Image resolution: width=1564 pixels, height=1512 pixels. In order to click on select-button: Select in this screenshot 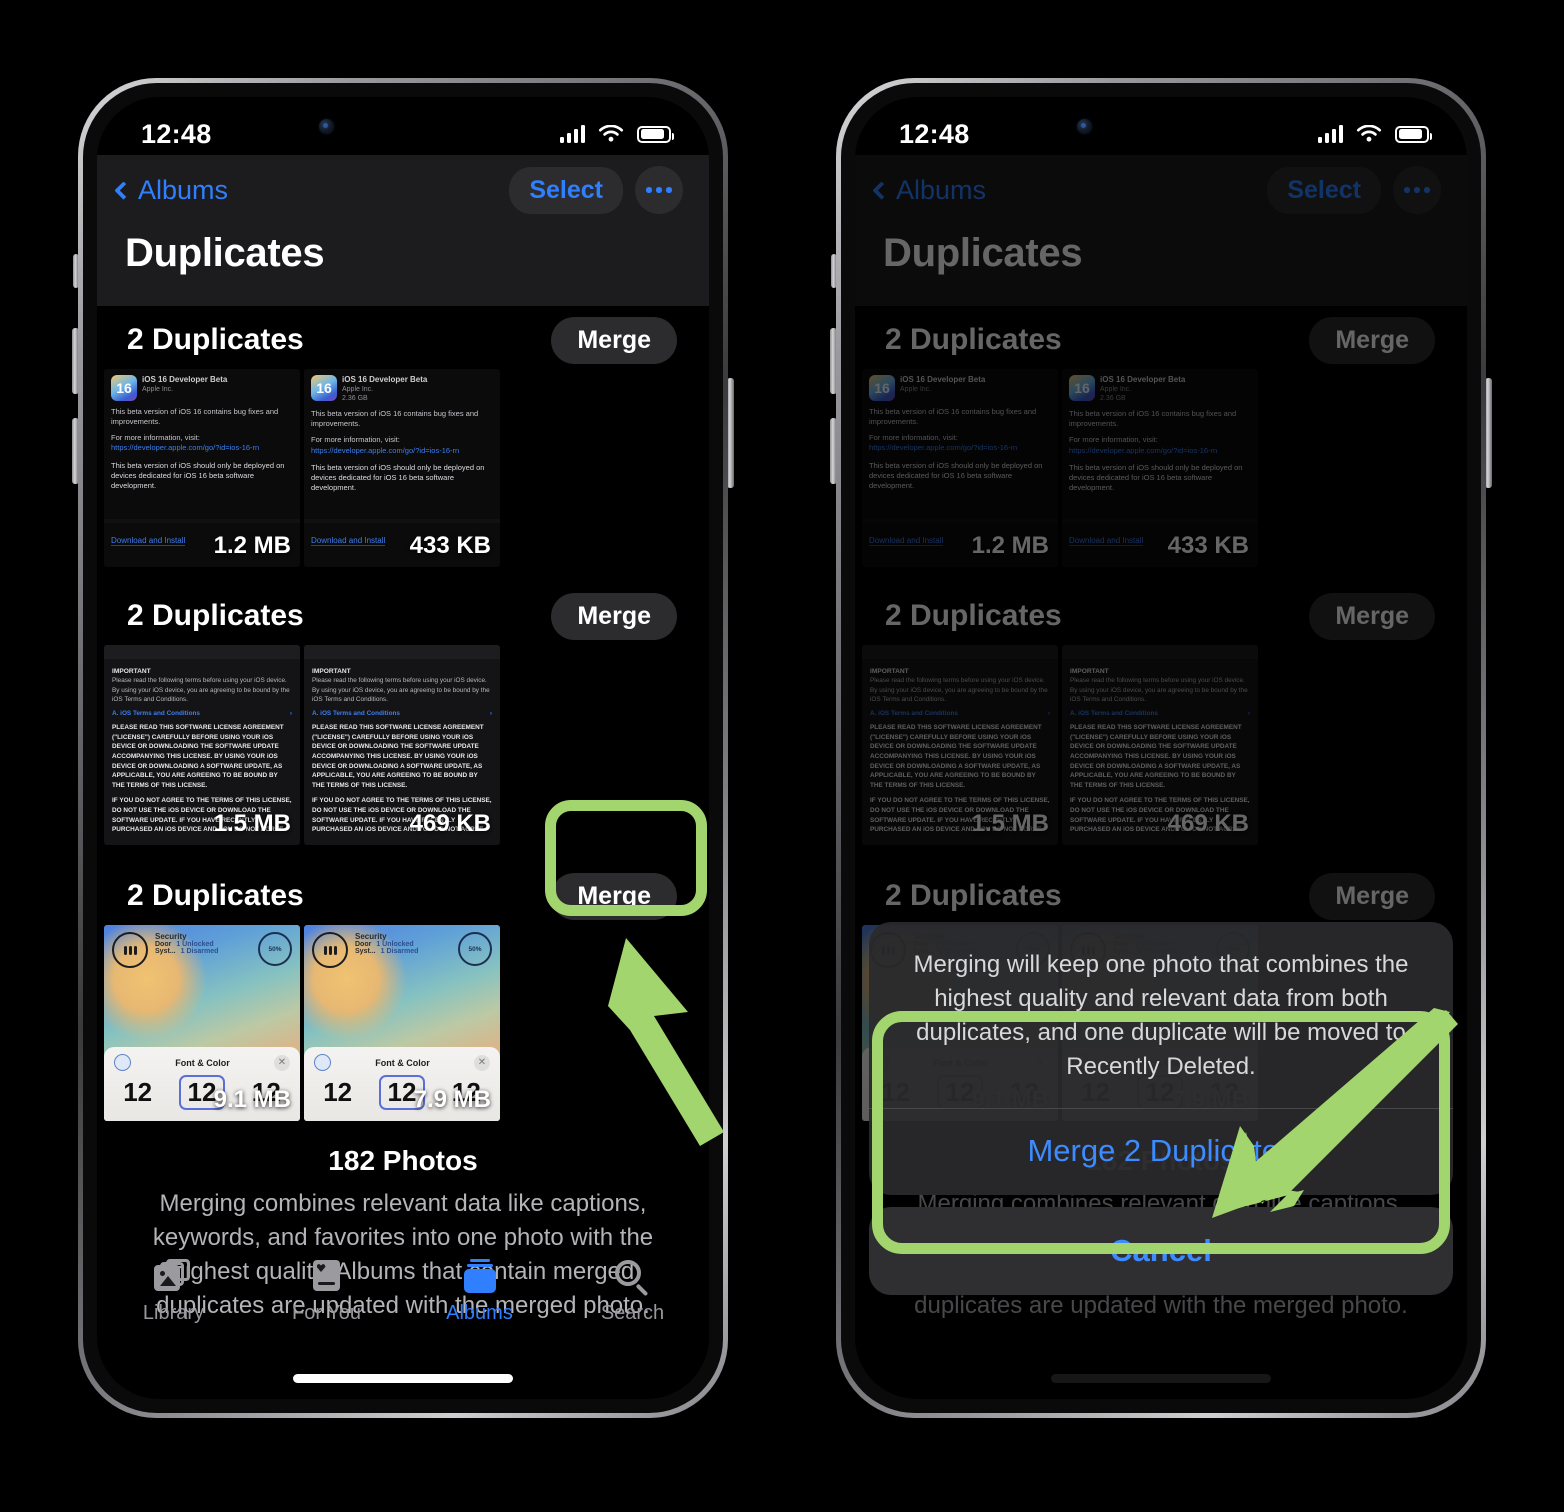, I will do `click(566, 190)`.